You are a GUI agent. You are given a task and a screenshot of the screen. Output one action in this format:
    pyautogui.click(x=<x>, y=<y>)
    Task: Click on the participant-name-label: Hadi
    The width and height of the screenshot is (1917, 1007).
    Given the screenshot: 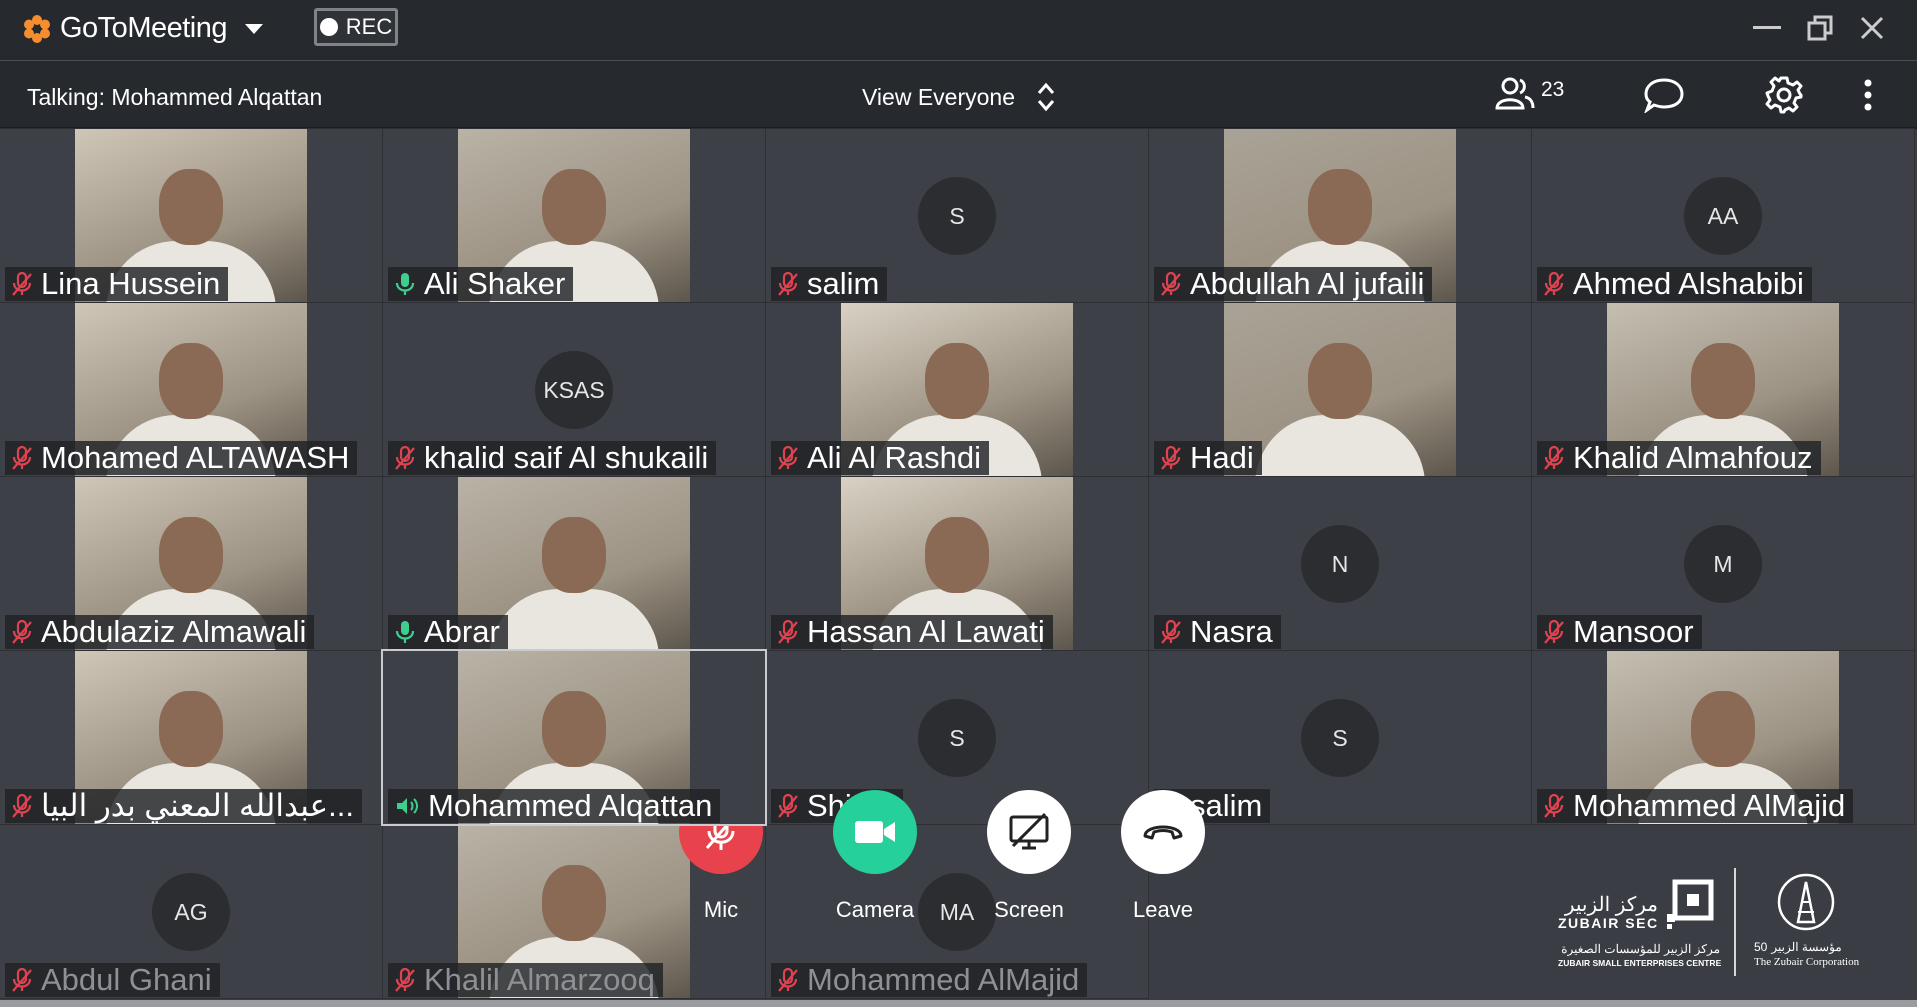 What is the action you would take?
    pyautogui.click(x=1208, y=457)
    